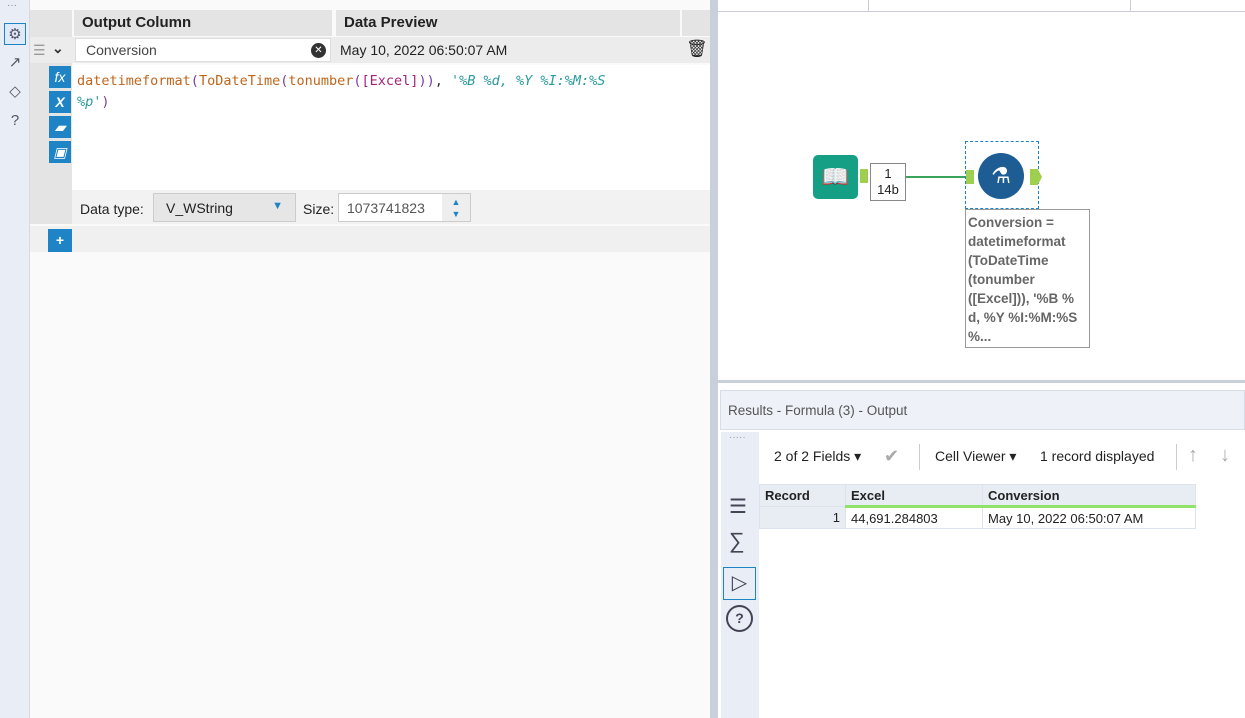  Describe the element at coordinates (15, 359) in the screenshot. I see `config-sidebar: ··· ⚙ ↗ ◇ ?` at that location.